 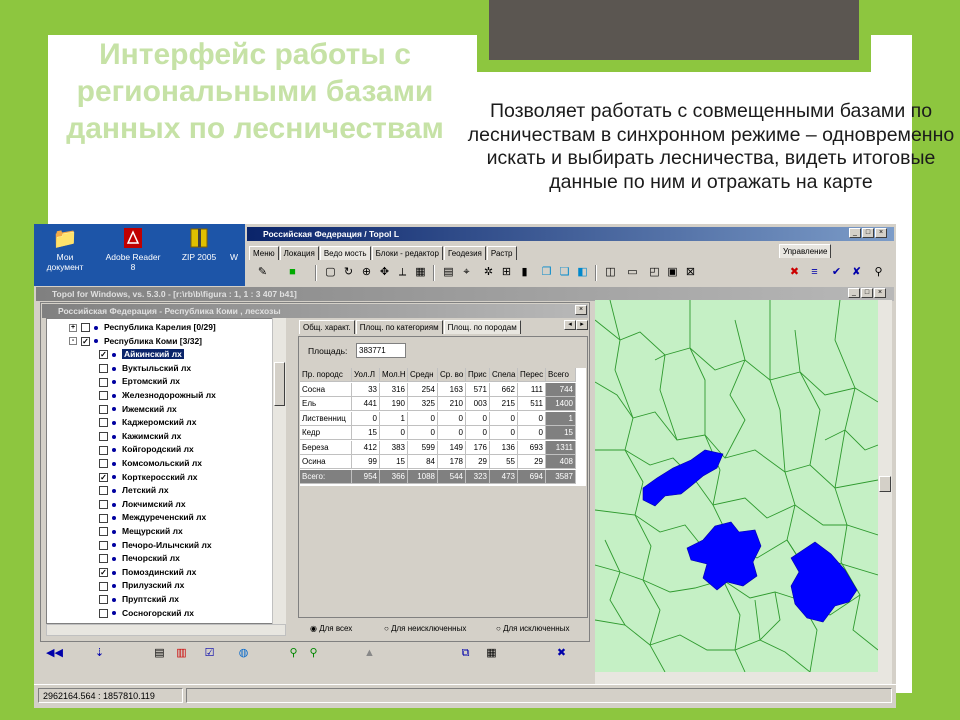 What do you see at coordinates (331, 628) in the screenshot?
I see `radio-all: ◉ Для всех` at bounding box center [331, 628].